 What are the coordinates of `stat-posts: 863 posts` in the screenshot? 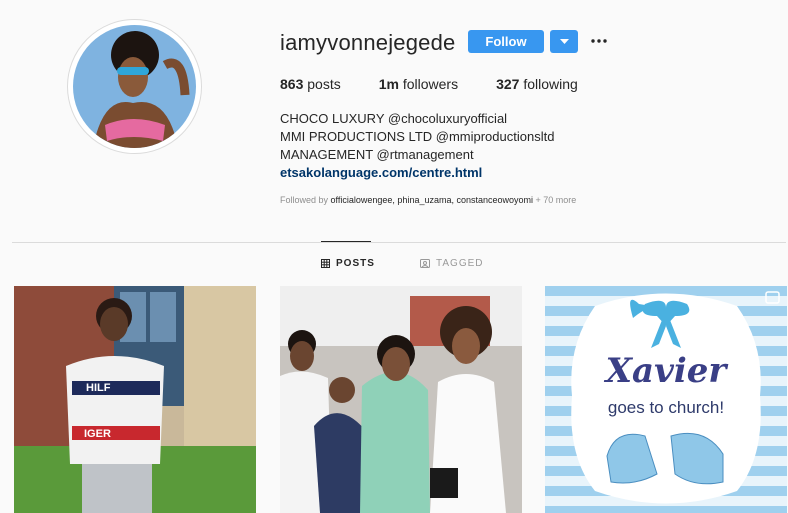 It's located at (310, 84).